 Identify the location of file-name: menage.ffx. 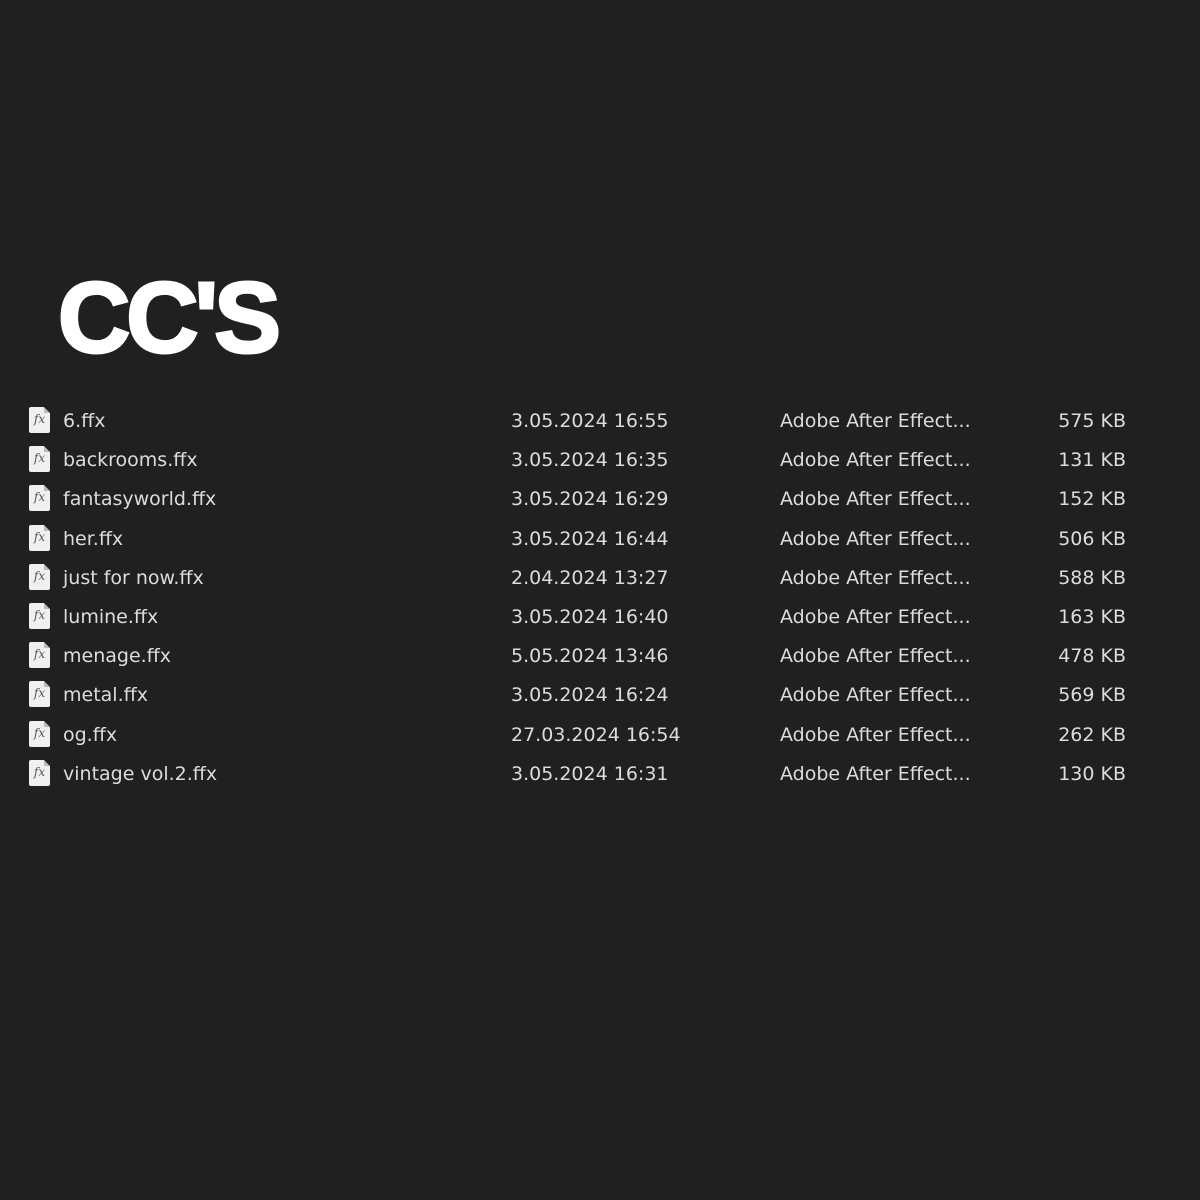
(117, 656).